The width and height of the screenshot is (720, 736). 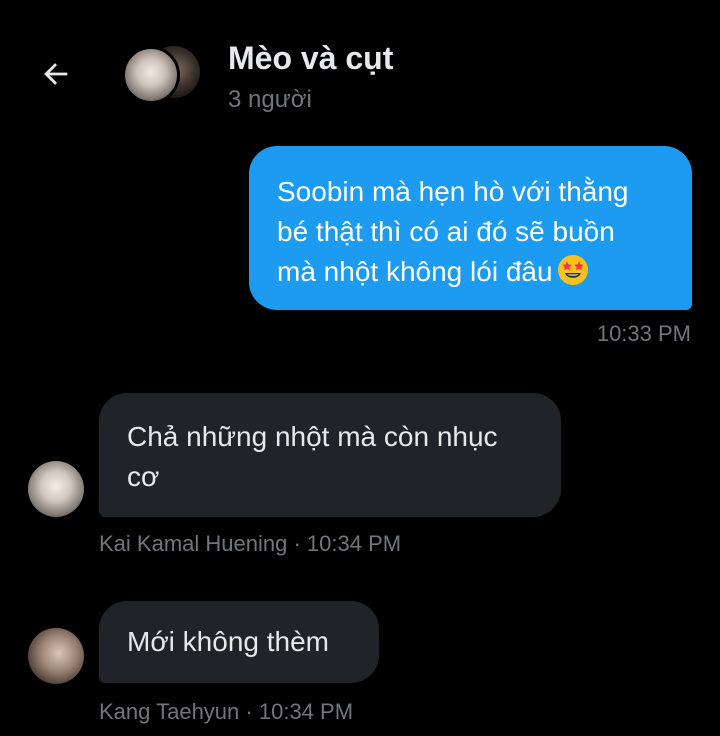 What do you see at coordinates (193, 543) in the screenshot?
I see `sender-name: Kai Kamal Huening` at bounding box center [193, 543].